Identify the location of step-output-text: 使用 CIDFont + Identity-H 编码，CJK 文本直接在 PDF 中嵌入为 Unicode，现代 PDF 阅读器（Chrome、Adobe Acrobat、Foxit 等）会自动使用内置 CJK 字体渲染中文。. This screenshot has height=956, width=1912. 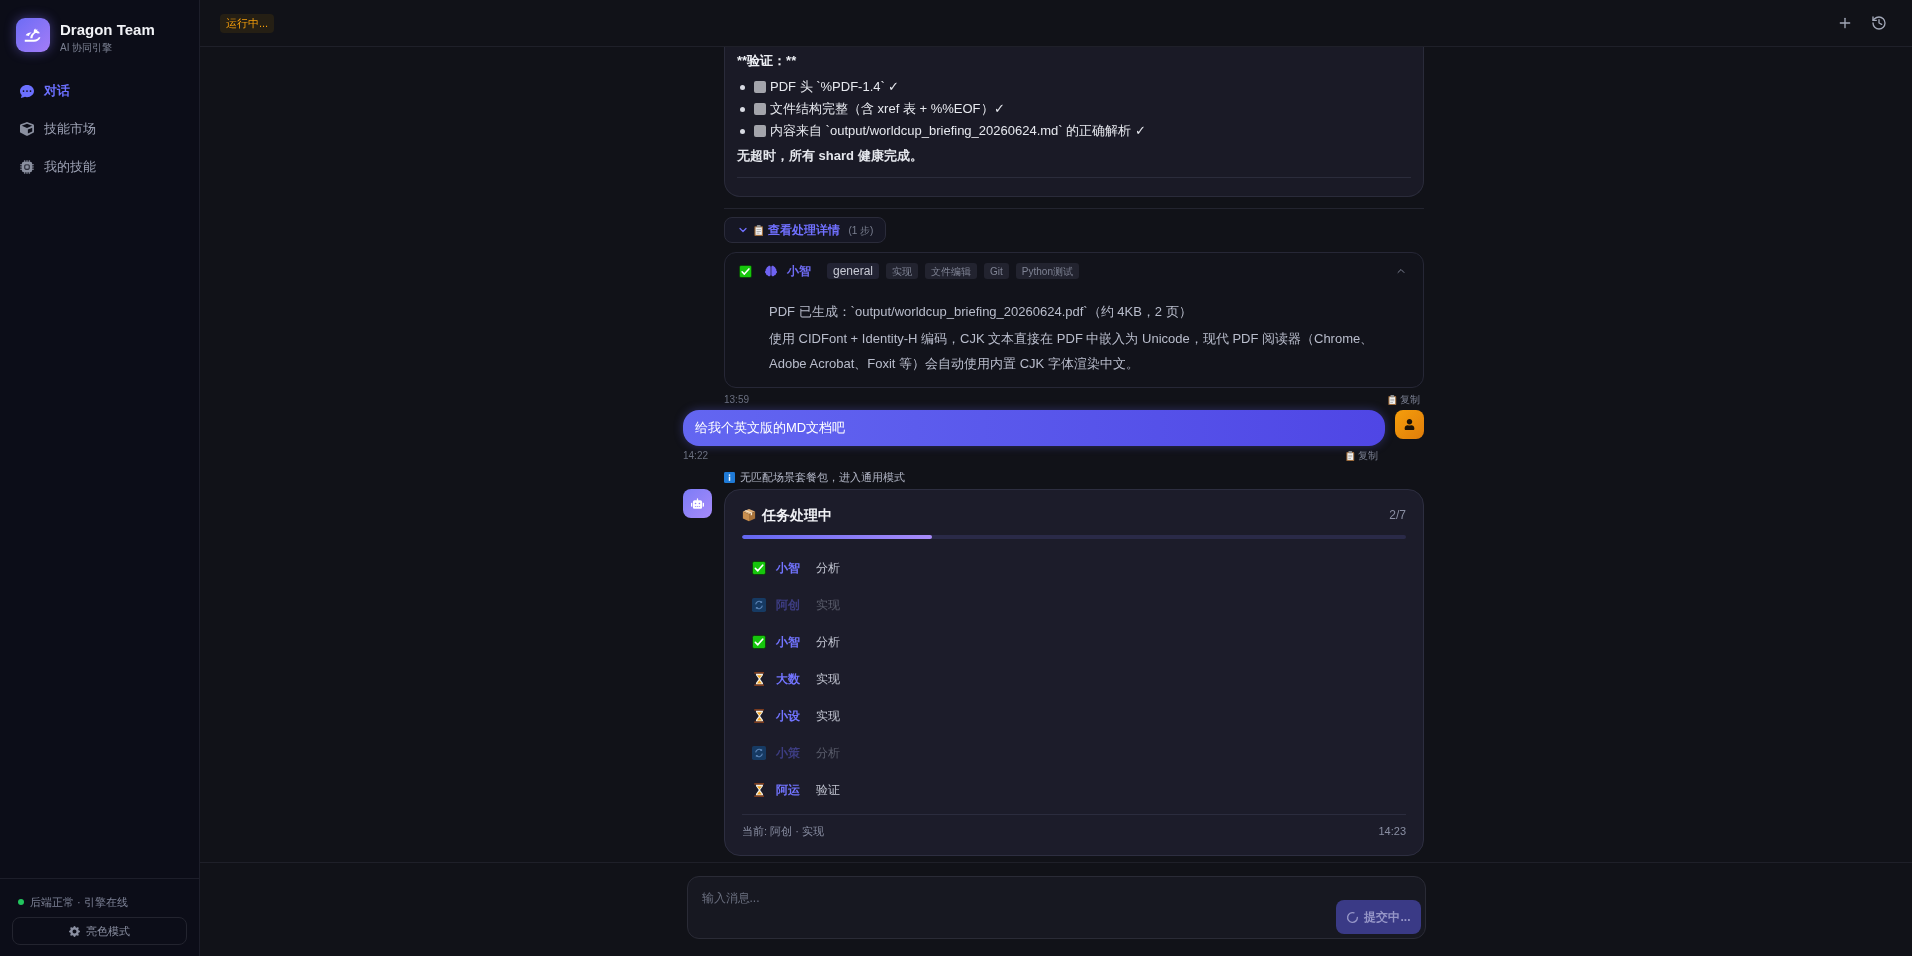
(1072, 351).